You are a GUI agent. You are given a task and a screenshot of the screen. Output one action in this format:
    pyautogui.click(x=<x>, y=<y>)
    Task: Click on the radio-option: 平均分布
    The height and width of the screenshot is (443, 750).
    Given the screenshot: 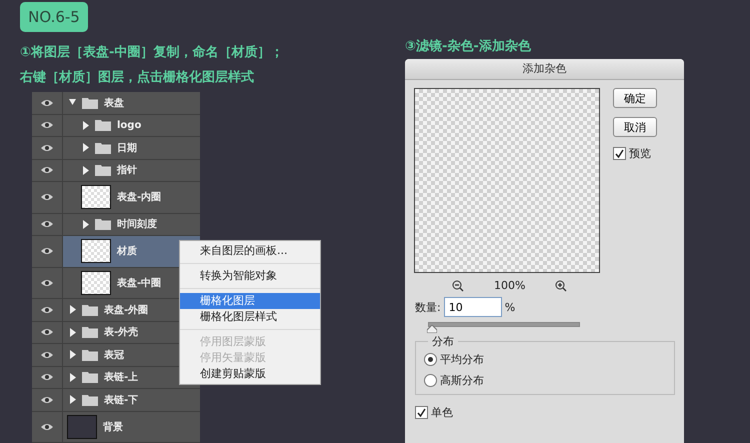 What is the action you would take?
    pyautogui.click(x=545, y=359)
    